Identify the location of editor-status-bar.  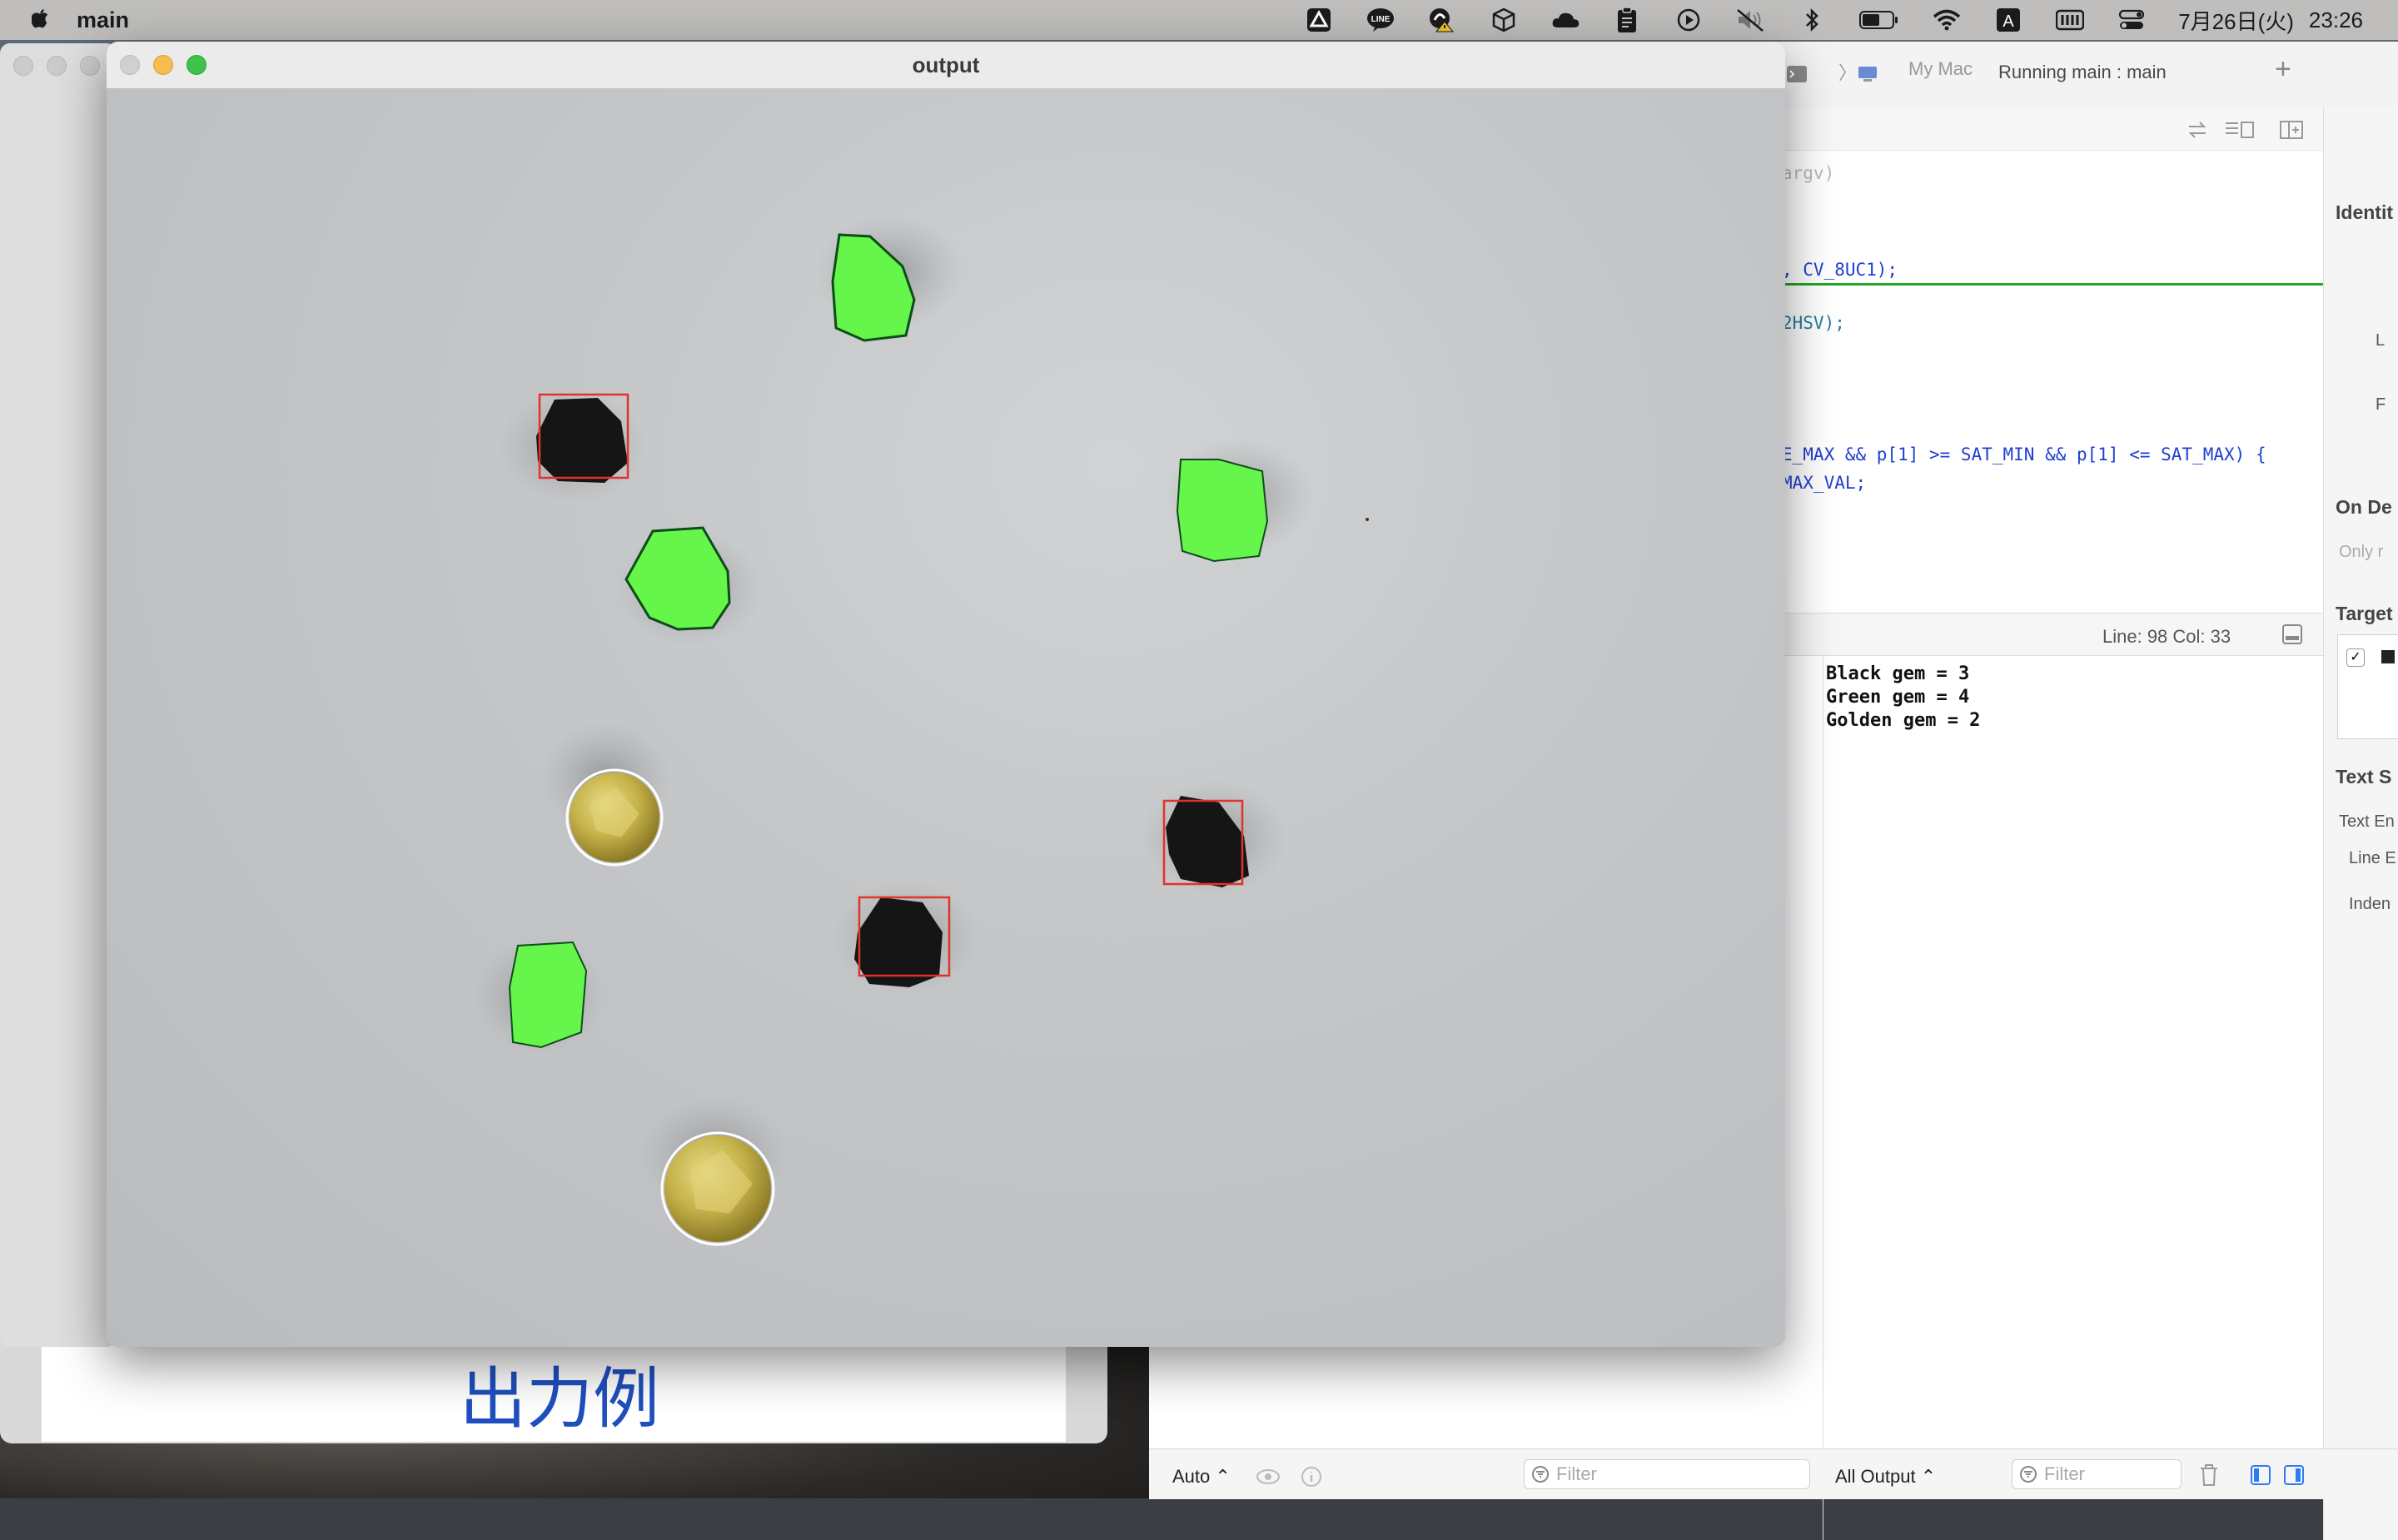
(2052, 634).